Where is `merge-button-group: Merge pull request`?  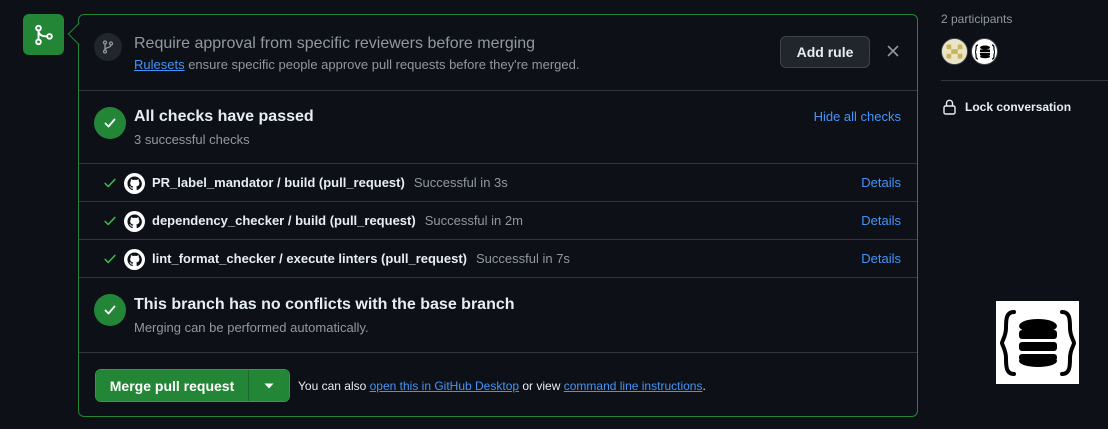 merge-button-group: Merge pull request is located at coordinates (192, 385).